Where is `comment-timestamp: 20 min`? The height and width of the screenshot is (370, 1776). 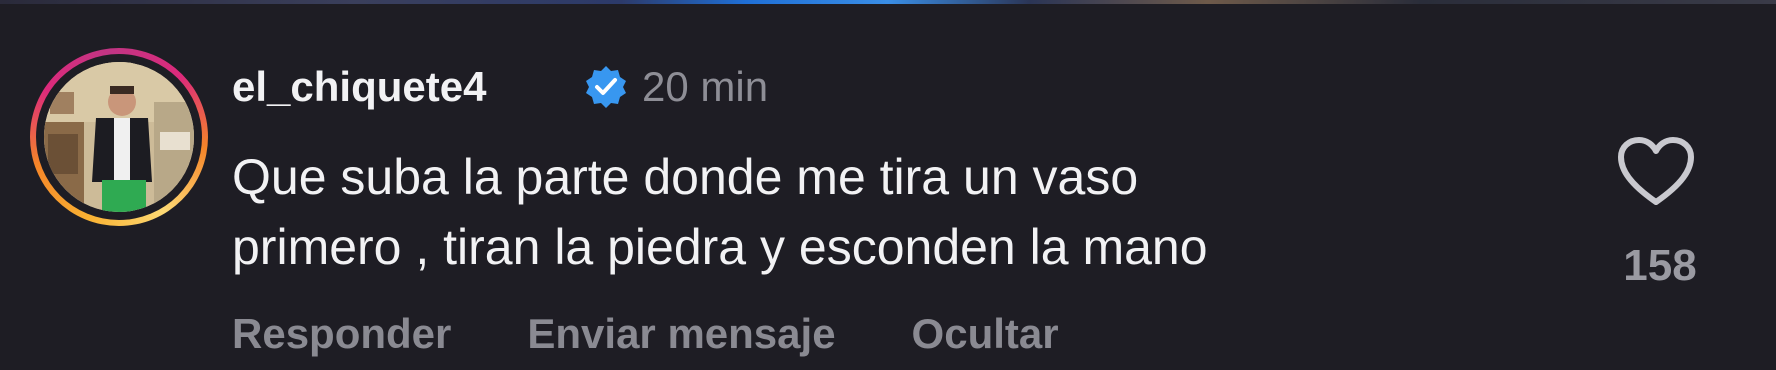
comment-timestamp: 20 min is located at coordinates (705, 86).